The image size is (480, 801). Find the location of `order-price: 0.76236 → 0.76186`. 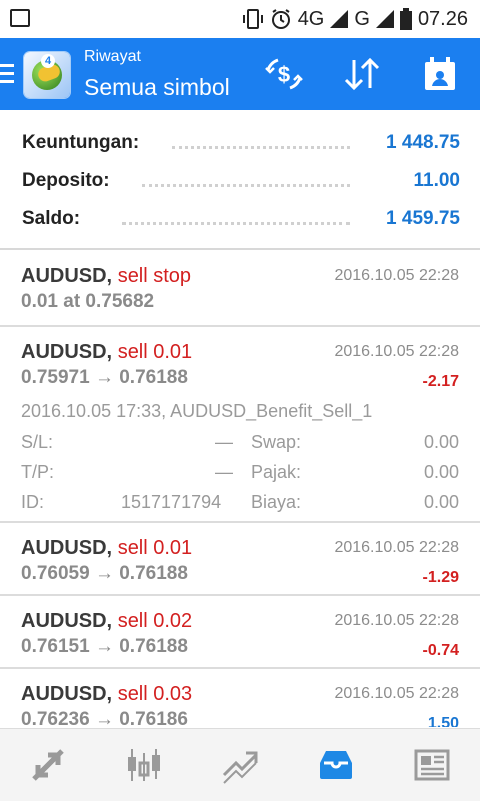

order-price: 0.76236 → 0.76186 is located at coordinates (104, 718).